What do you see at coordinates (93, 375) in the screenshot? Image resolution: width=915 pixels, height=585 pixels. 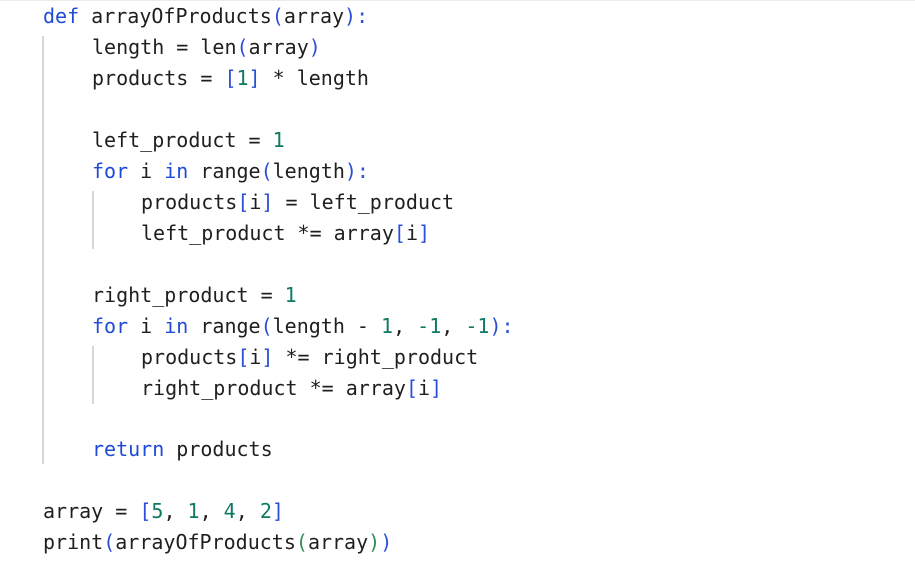 I see `indent-guide-second-loop` at bounding box center [93, 375].